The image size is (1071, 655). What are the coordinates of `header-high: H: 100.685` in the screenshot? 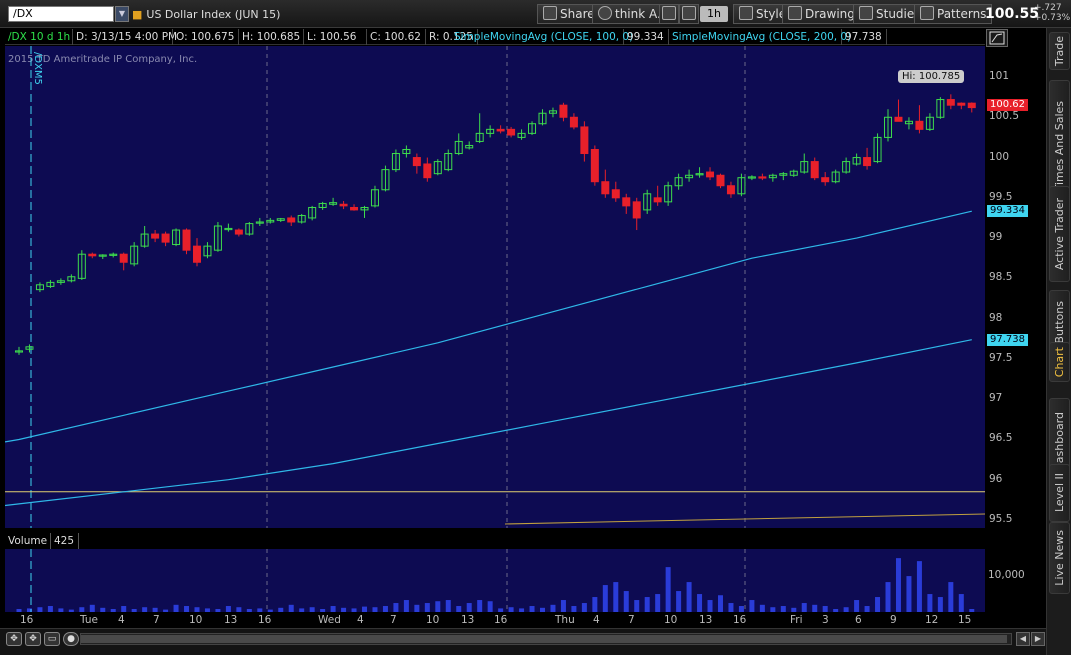 It's located at (271, 37).